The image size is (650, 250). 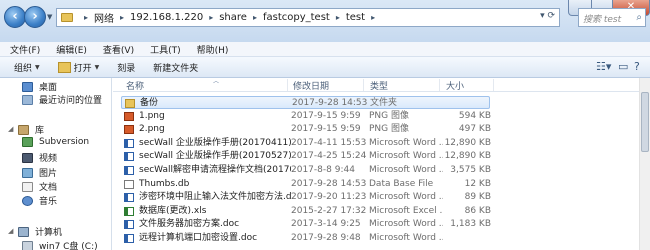 What do you see at coordinates (645, 122) in the screenshot?
I see `scrollbar-thumb` at bounding box center [645, 122].